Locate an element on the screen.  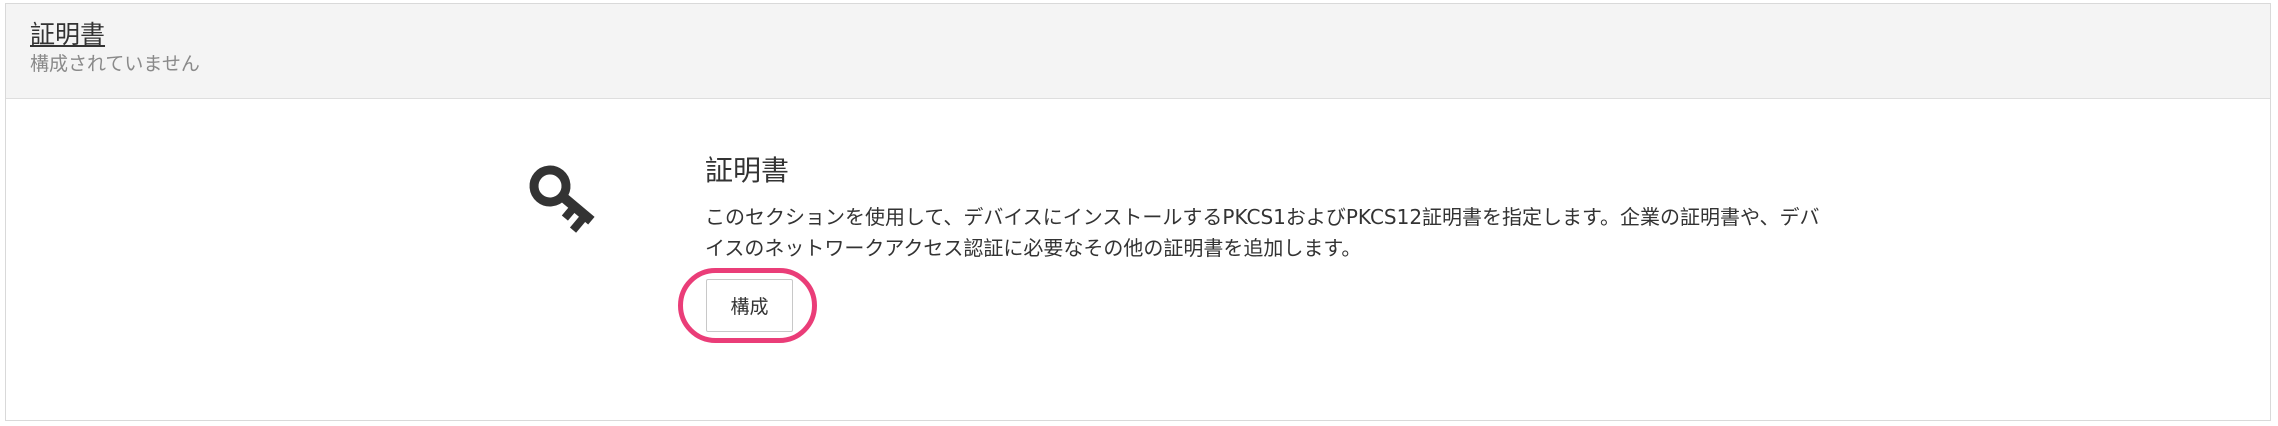
panel-header-title: 証明書 is located at coordinates (67, 35).